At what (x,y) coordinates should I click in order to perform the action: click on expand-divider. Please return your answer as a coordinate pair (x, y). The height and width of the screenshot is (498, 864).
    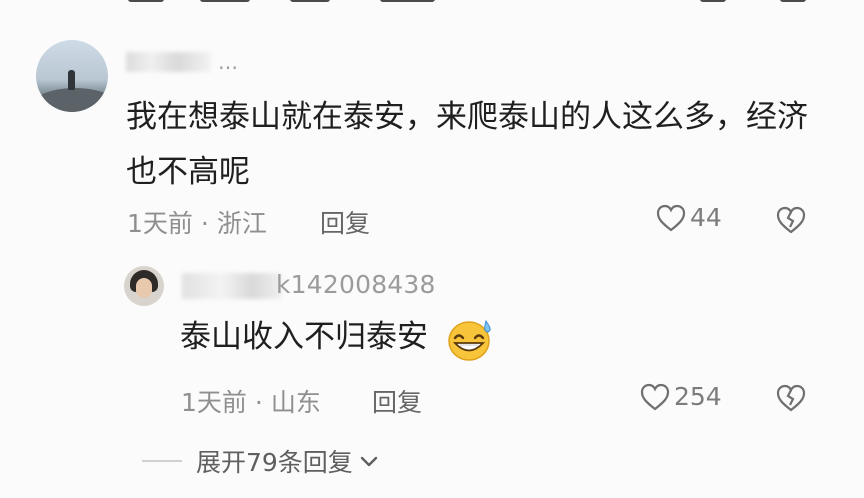
    Looking at the image, I should click on (162, 461).